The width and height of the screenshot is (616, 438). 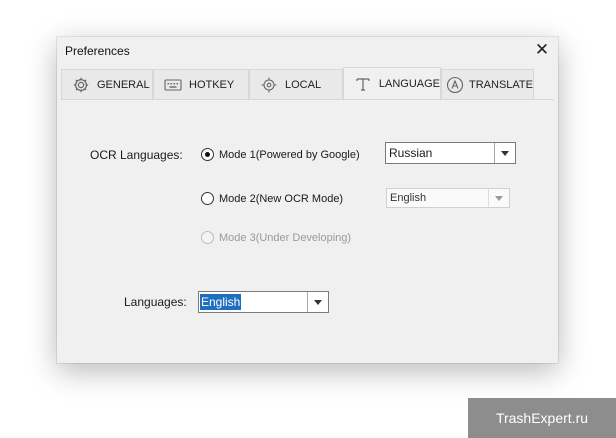 I want to click on tab-general: GENERAL, so click(x=107, y=84).